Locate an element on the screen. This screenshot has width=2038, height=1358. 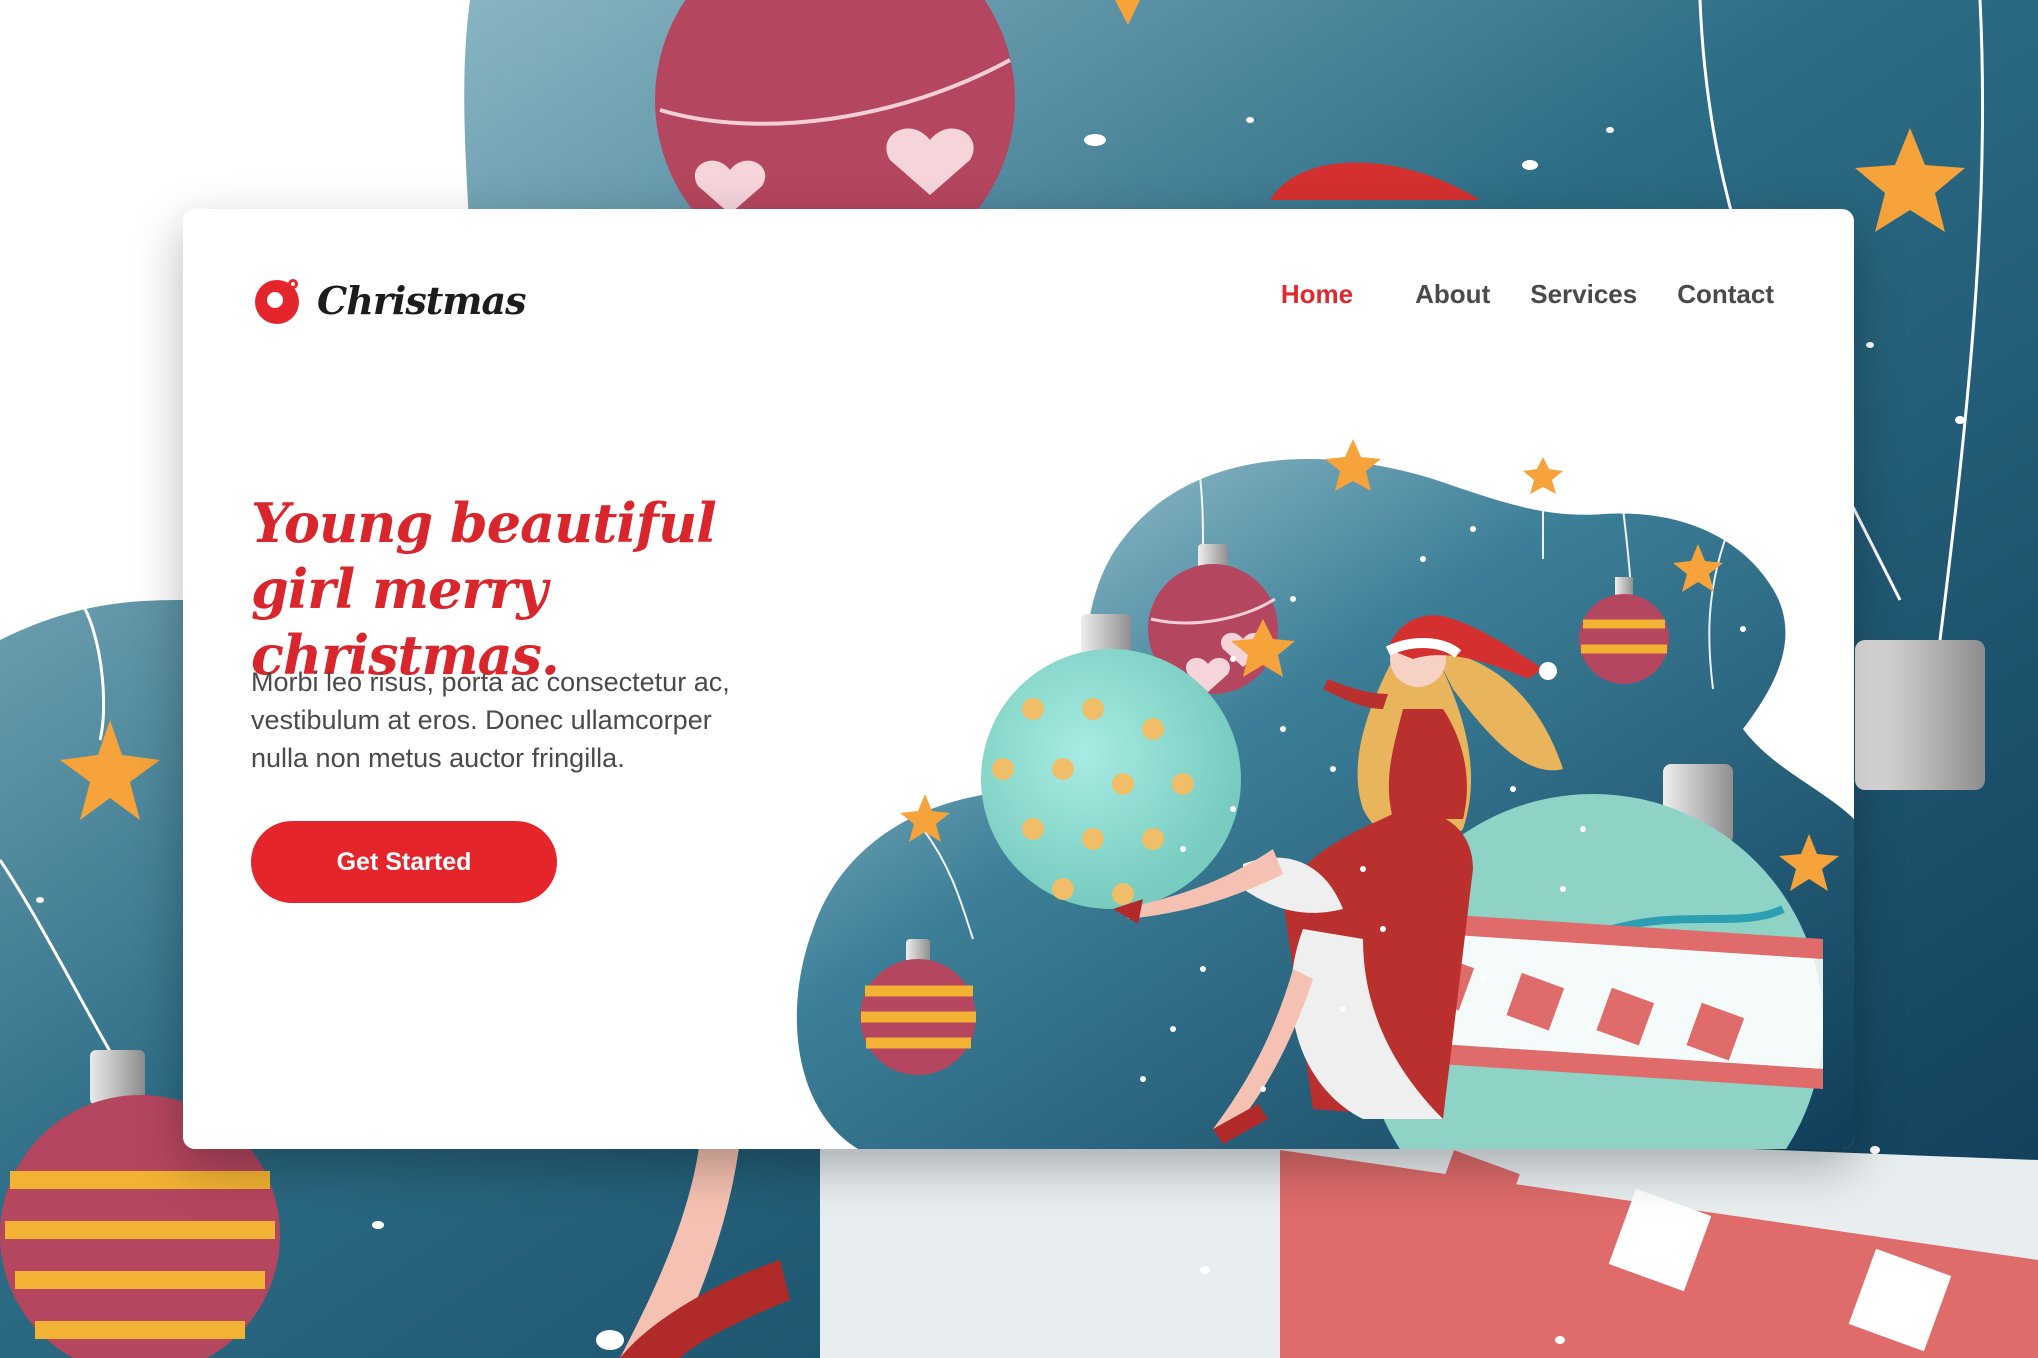
nav-item-home: Home is located at coordinates (1317, 294).